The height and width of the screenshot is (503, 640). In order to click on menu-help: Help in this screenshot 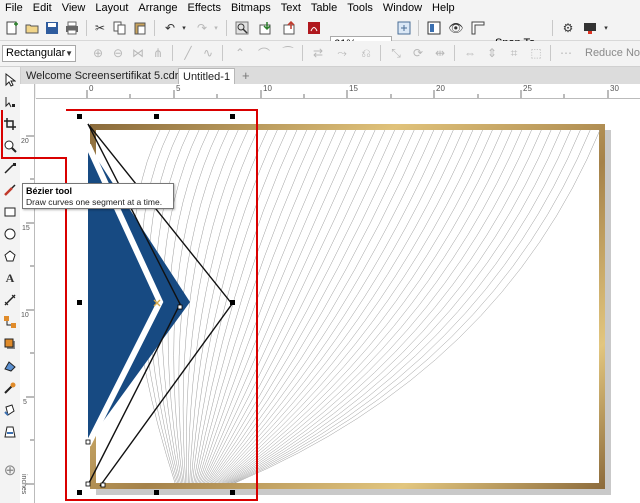, I will do `click(443, 8)`.